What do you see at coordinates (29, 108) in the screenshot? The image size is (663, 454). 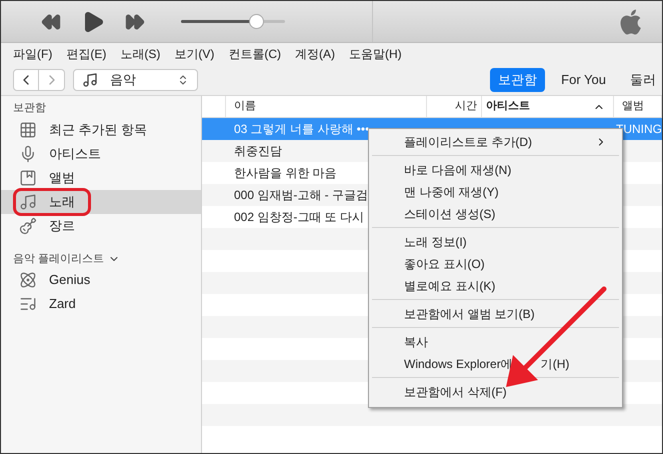 I see `sidebar-section-title: 보관함` at bounding box center [29, 108].